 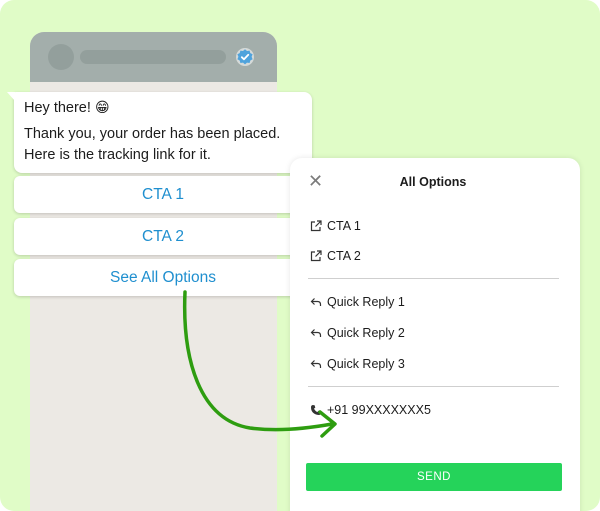 I want to click on panel-title: All Options, so click(x=433, y=182).